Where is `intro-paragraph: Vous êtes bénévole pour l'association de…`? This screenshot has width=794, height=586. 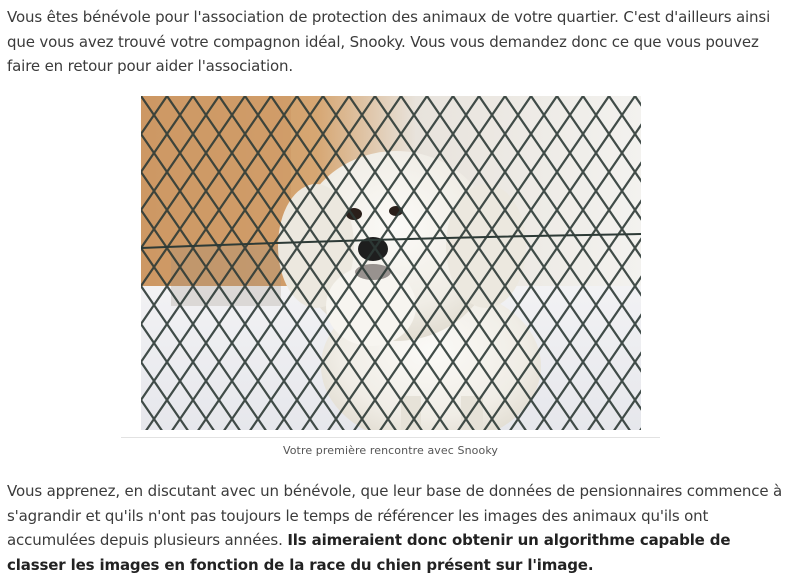 intro-paragraph: Vous êtes bénévole pour l'association de… is located at coordinates (389, 41).